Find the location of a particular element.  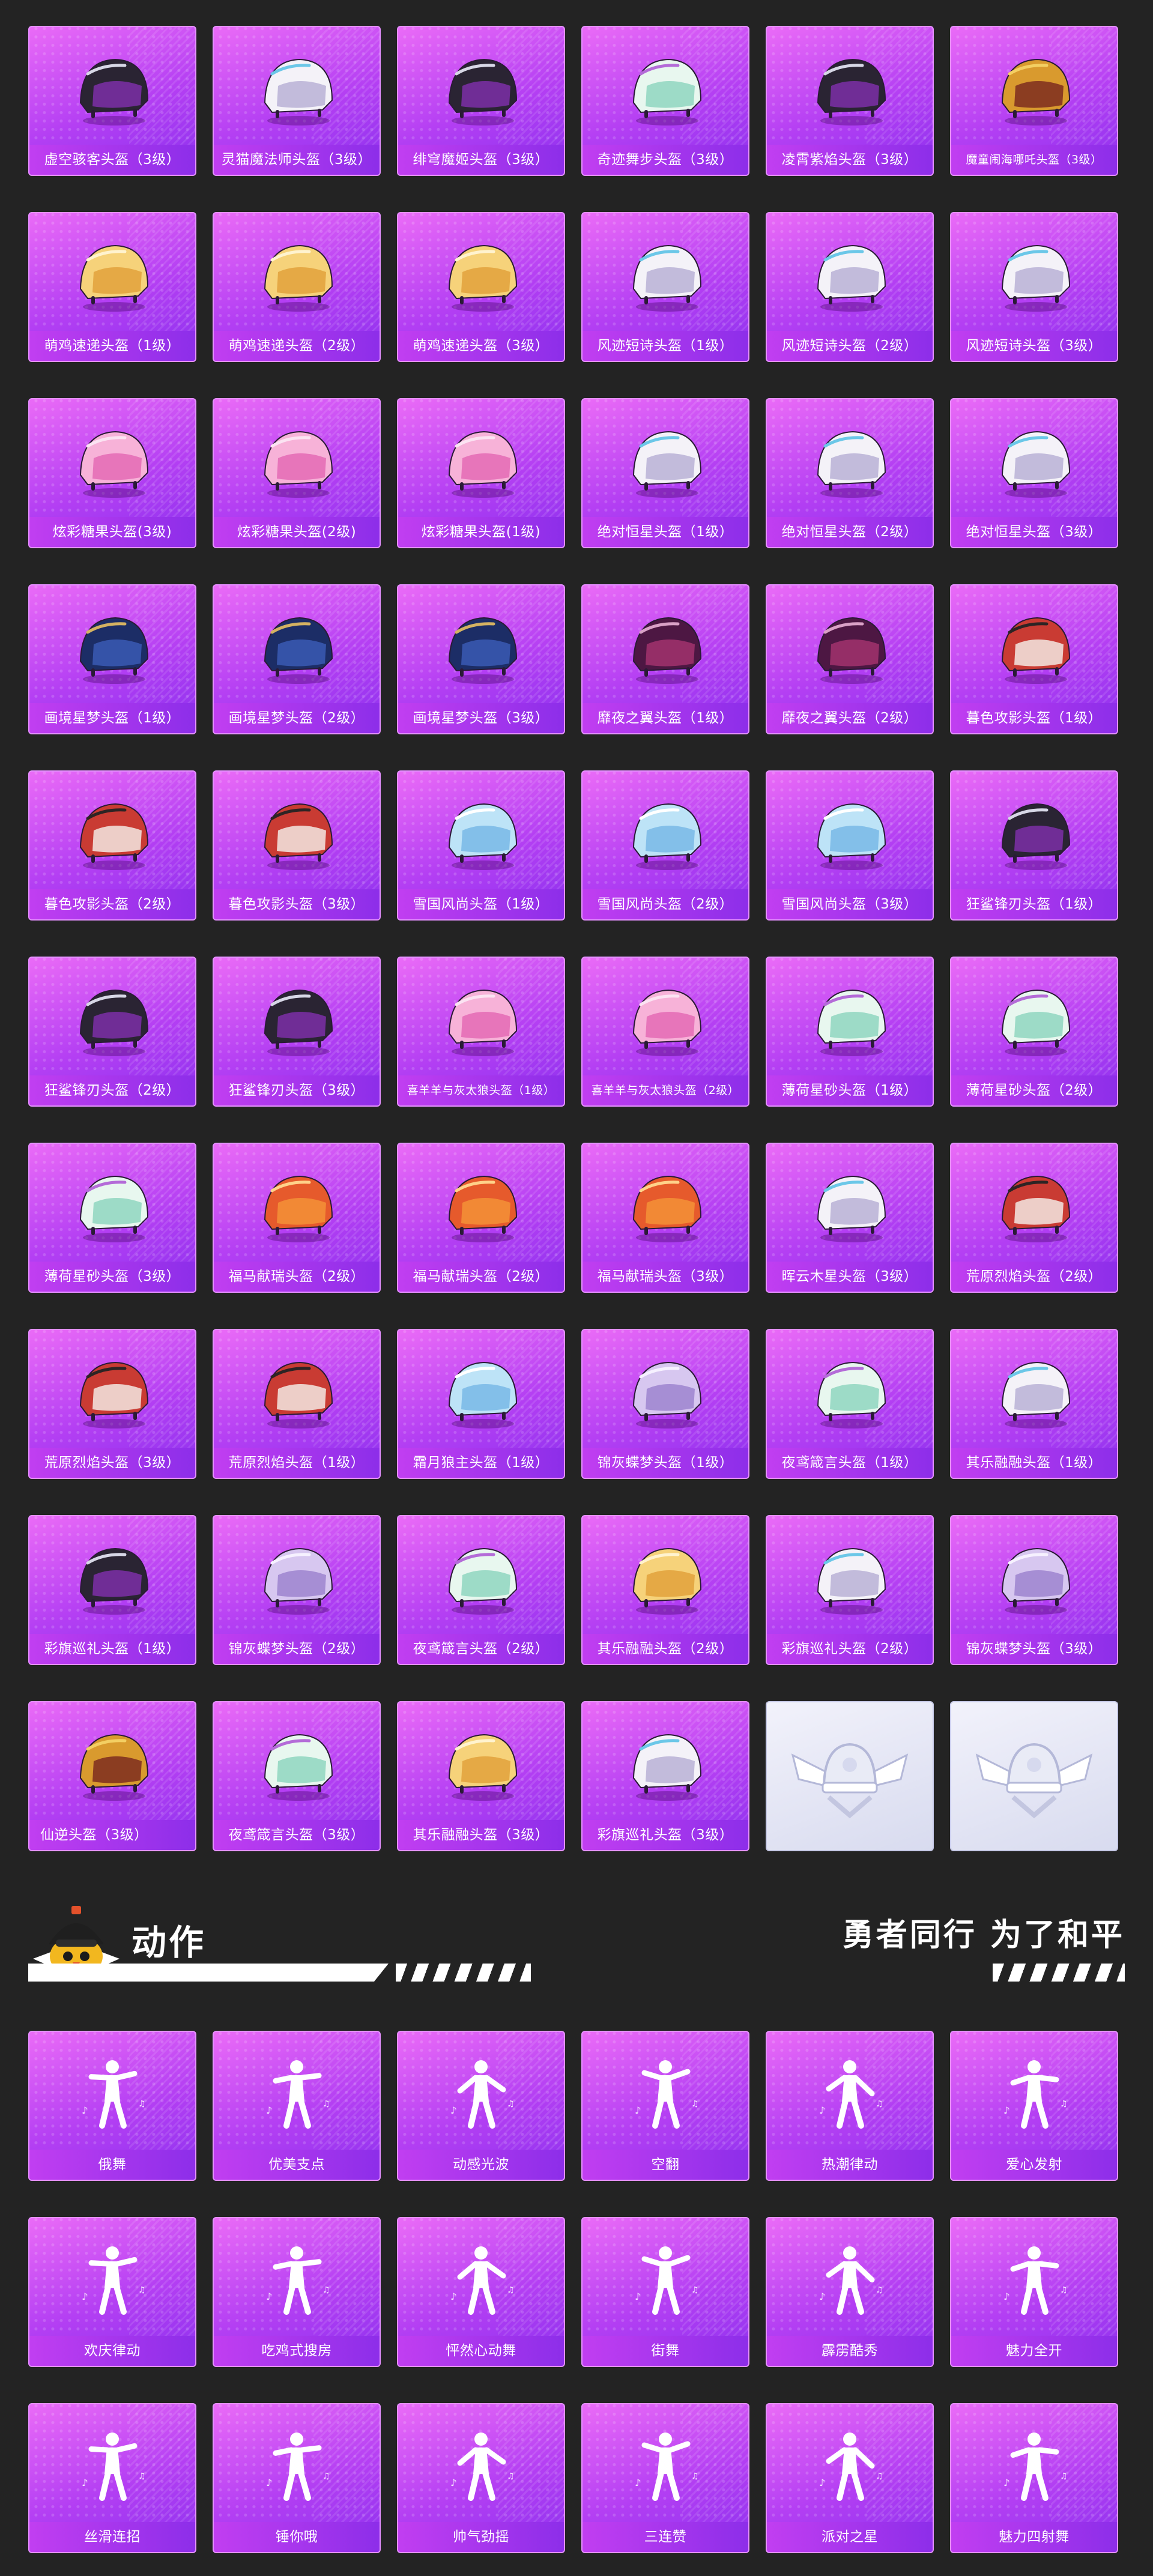

helmet-card: 风迹短诗头盔（2级） is located at coordinates (850, 287).